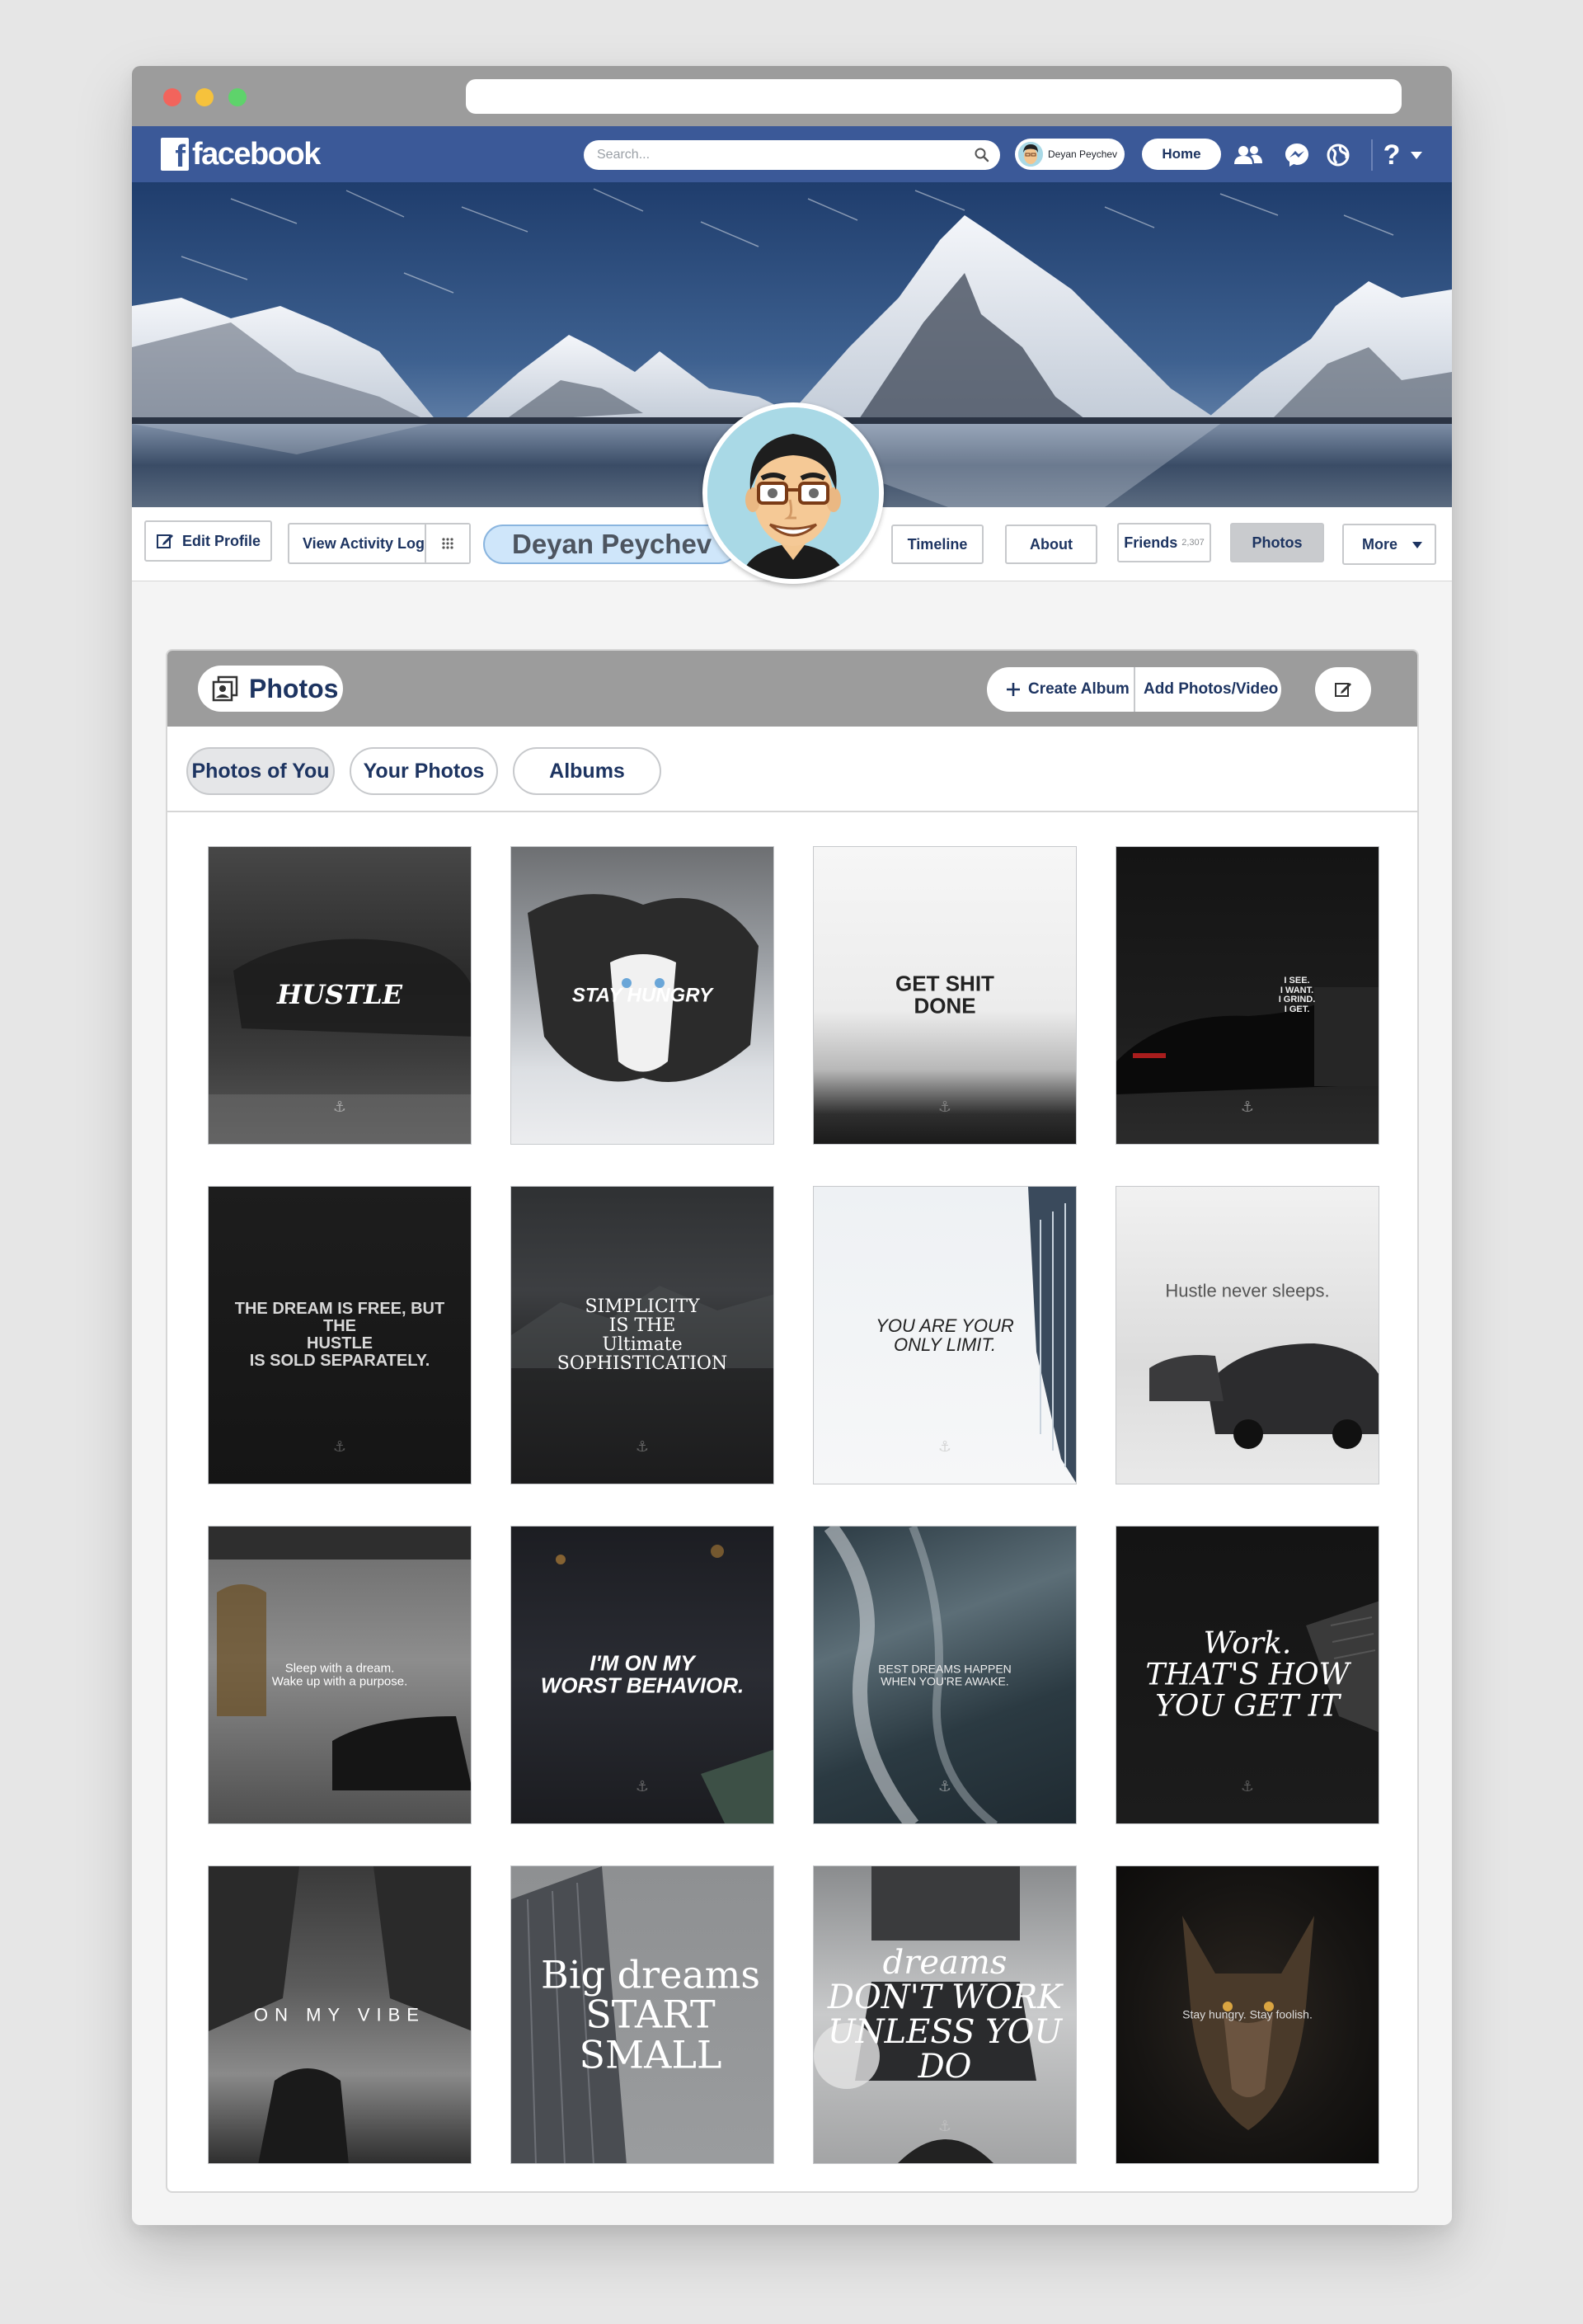  What do you see at coordinates (982, 155) in the screenshot?
I see `search-icon` at bounding box center [982, 155].